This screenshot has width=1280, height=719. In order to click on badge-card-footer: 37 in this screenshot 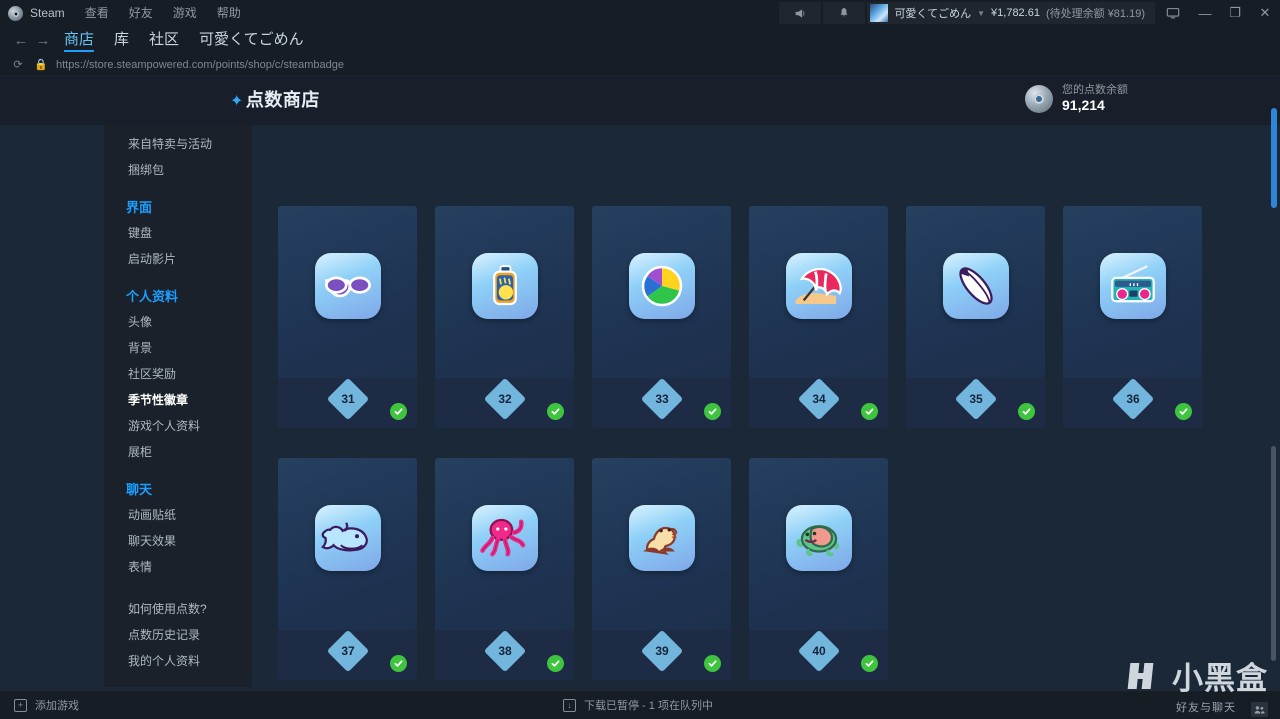, I will do `click(347, 654)`.